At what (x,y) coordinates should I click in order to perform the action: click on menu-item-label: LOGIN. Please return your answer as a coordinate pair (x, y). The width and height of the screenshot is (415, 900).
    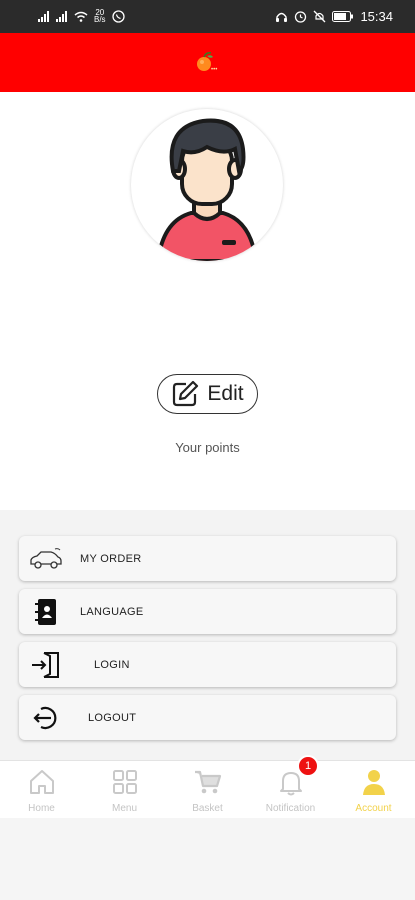
    Looking at the image, I should click on (112, 664).